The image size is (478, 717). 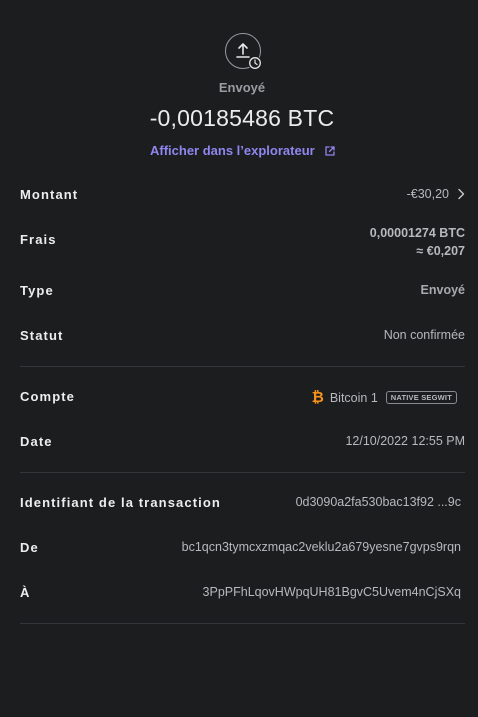 I want to click on date-value: 12/10/2022 12:55 PM, so click(x=405, y=441).